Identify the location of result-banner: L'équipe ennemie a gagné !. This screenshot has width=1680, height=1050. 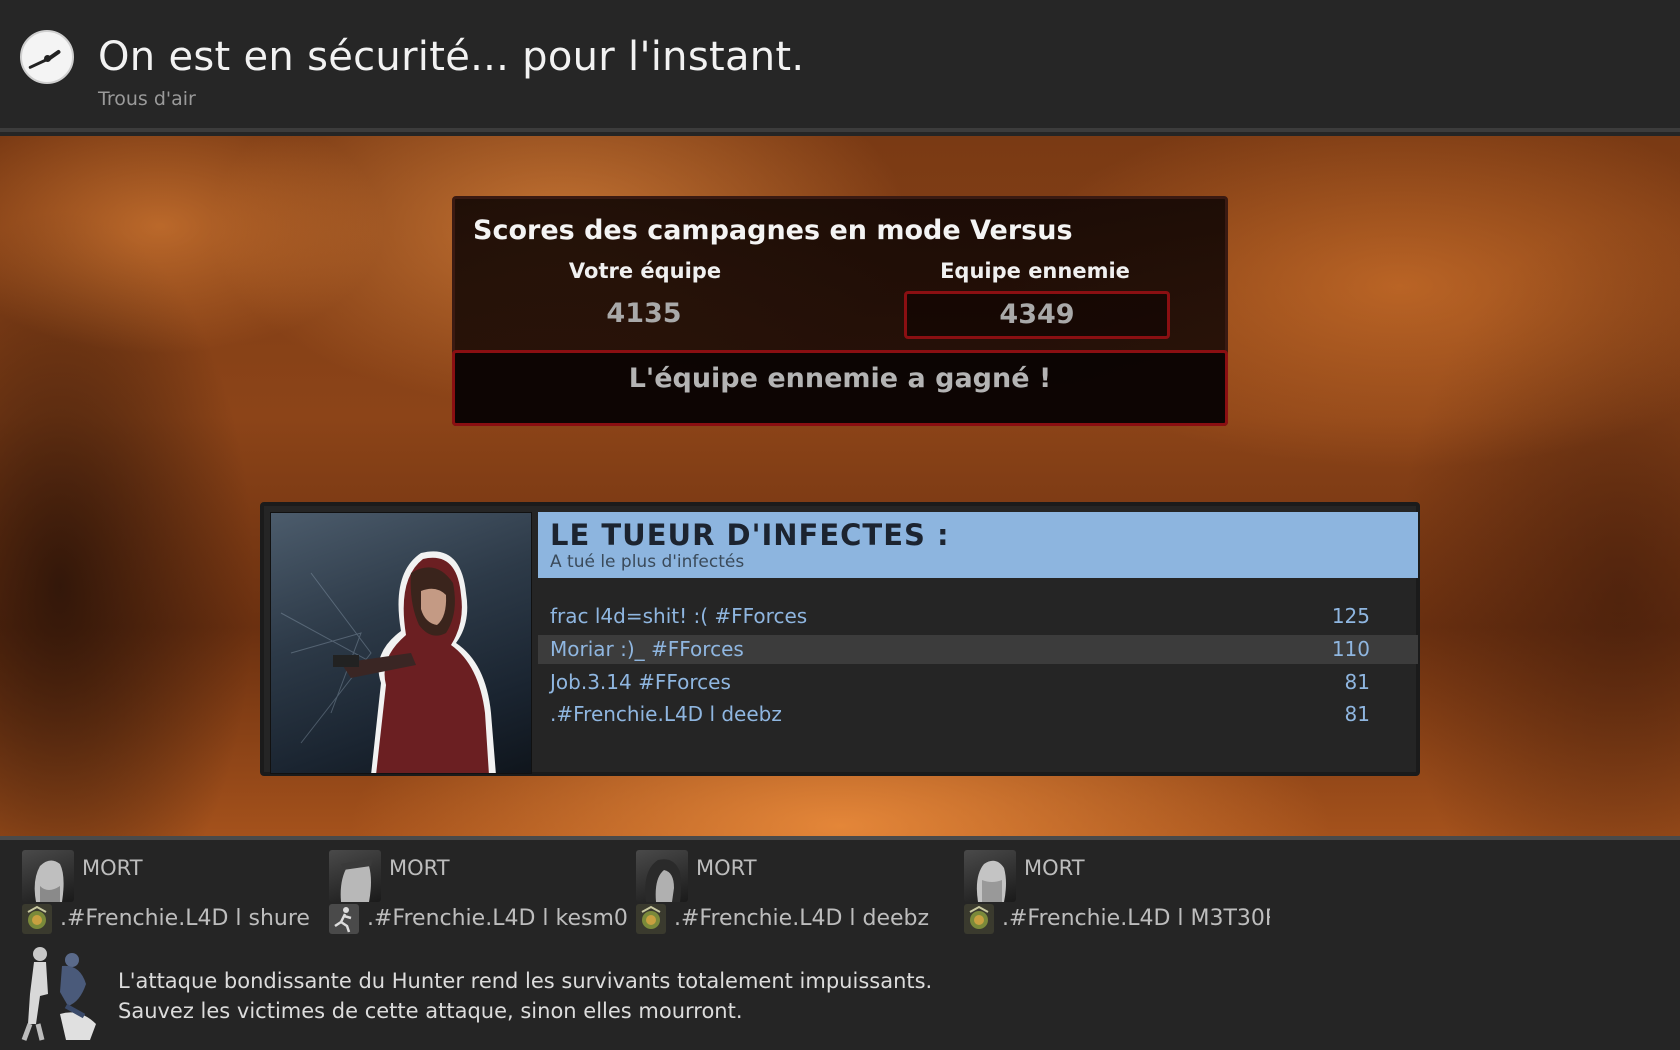
(840, 388).